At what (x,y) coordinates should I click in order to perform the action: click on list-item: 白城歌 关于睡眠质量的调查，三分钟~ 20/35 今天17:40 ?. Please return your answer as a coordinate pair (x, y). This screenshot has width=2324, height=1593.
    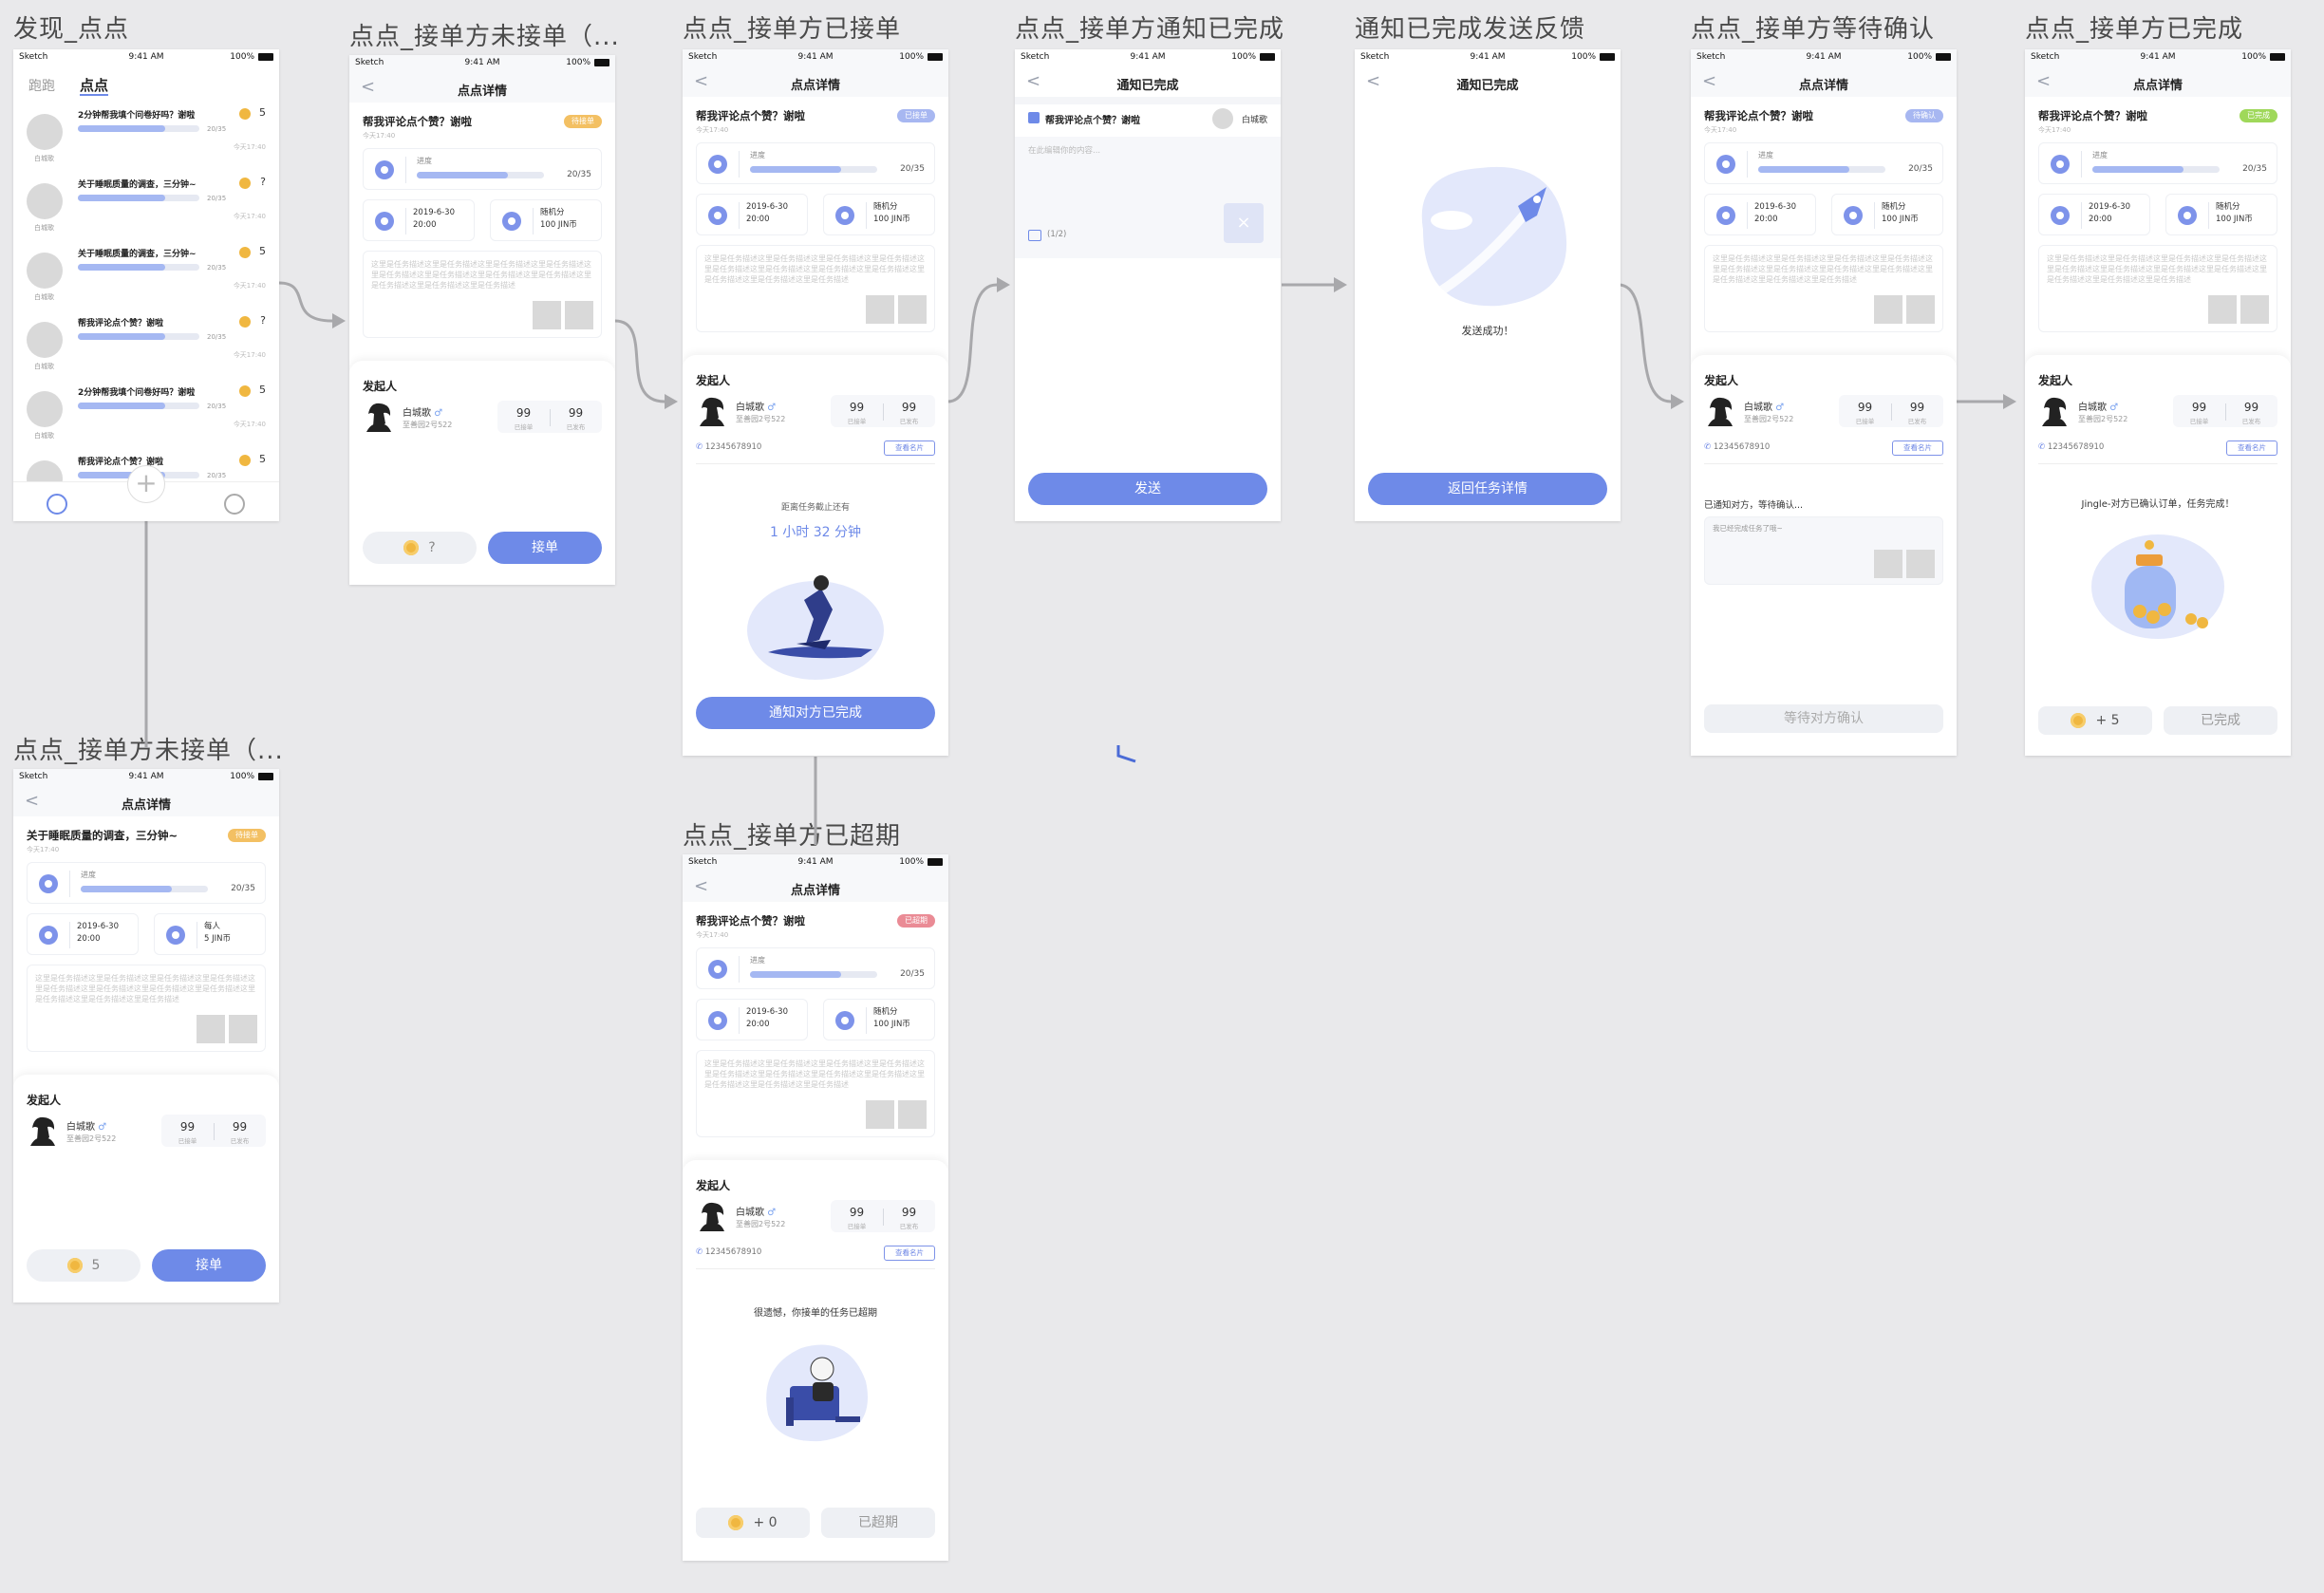
    Looking at the image, I should click on (146, 210).